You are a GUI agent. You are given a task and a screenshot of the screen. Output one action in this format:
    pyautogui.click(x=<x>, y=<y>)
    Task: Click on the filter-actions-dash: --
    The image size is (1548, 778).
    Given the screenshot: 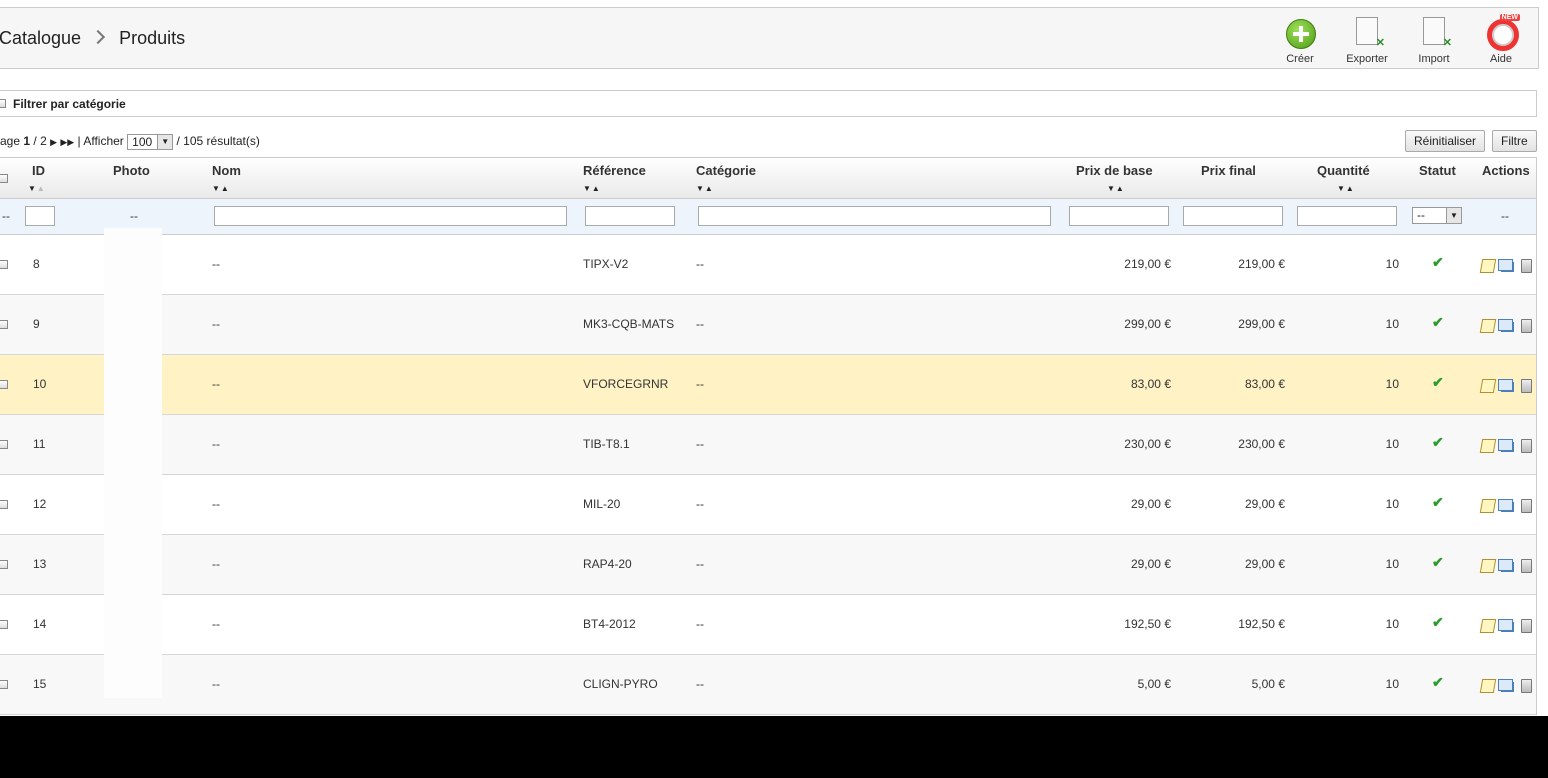 What is the action you would take?
    pyautogui.click(x=1505, y=216)
    